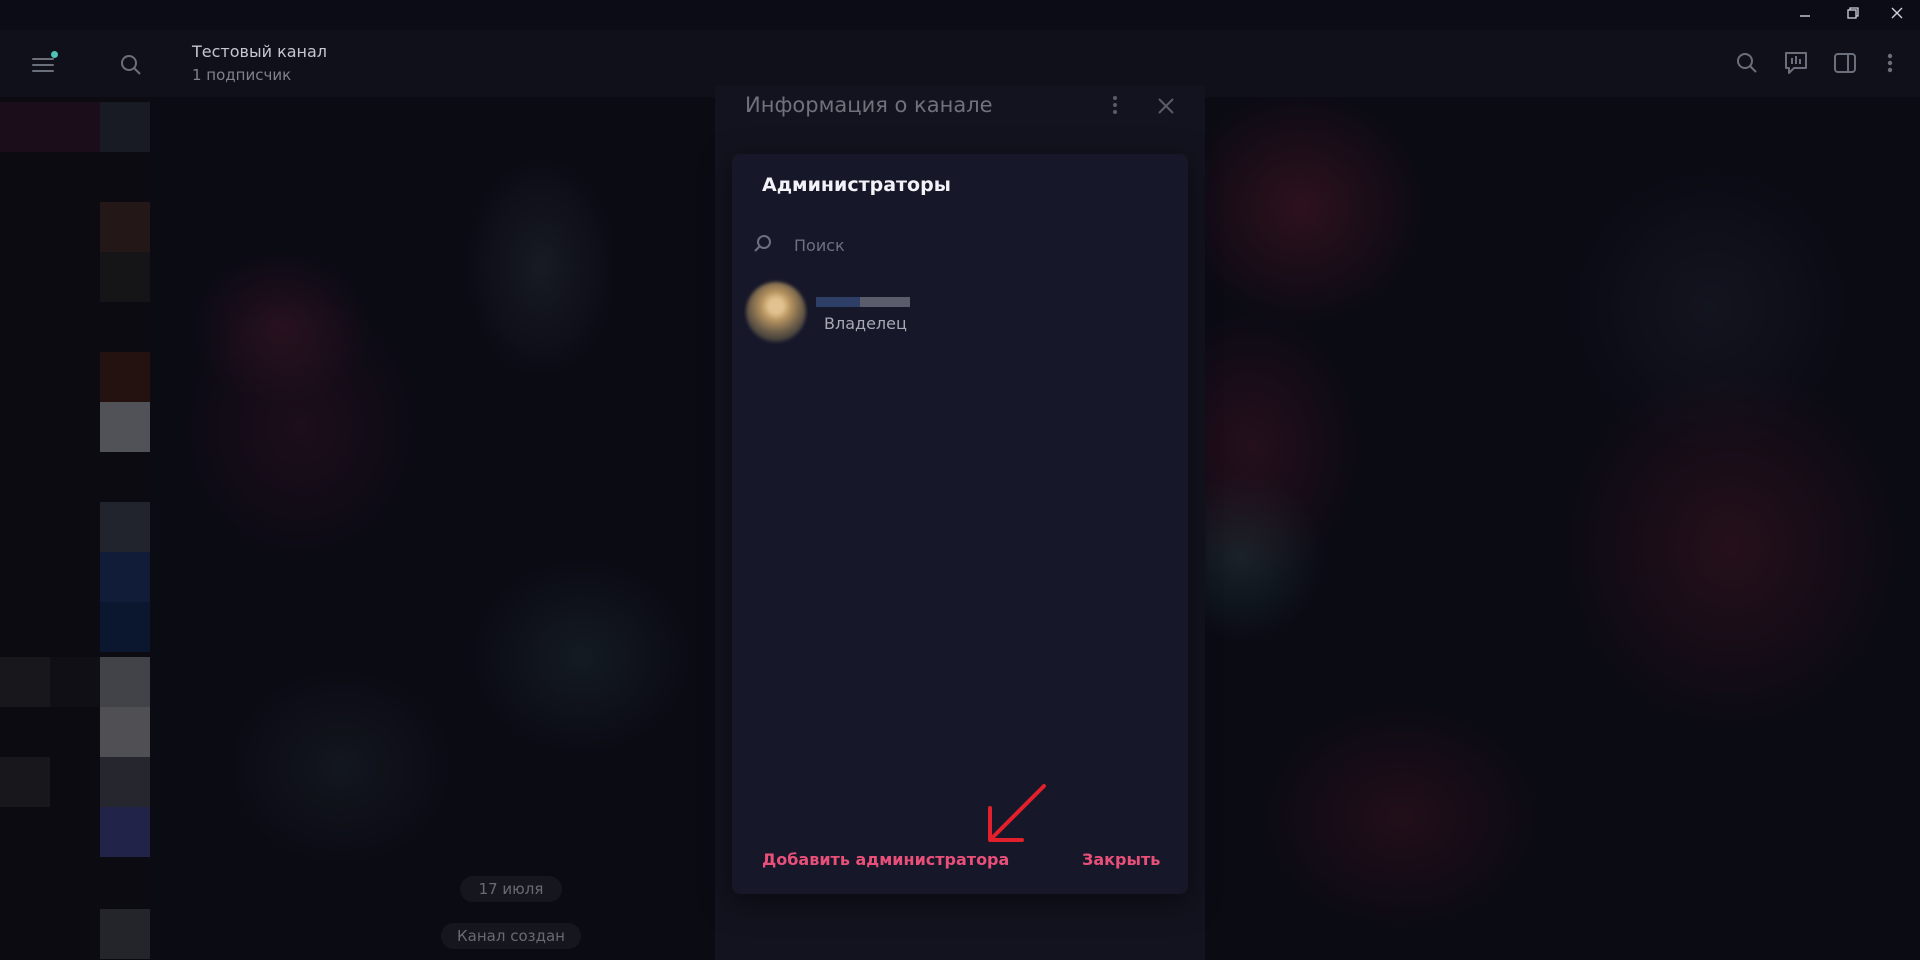 The height and width of the screenshot is (960, 1920). Describe the element at coordinates (865, 323) in the screenshot. I see `member-role: Владелец` at that location.